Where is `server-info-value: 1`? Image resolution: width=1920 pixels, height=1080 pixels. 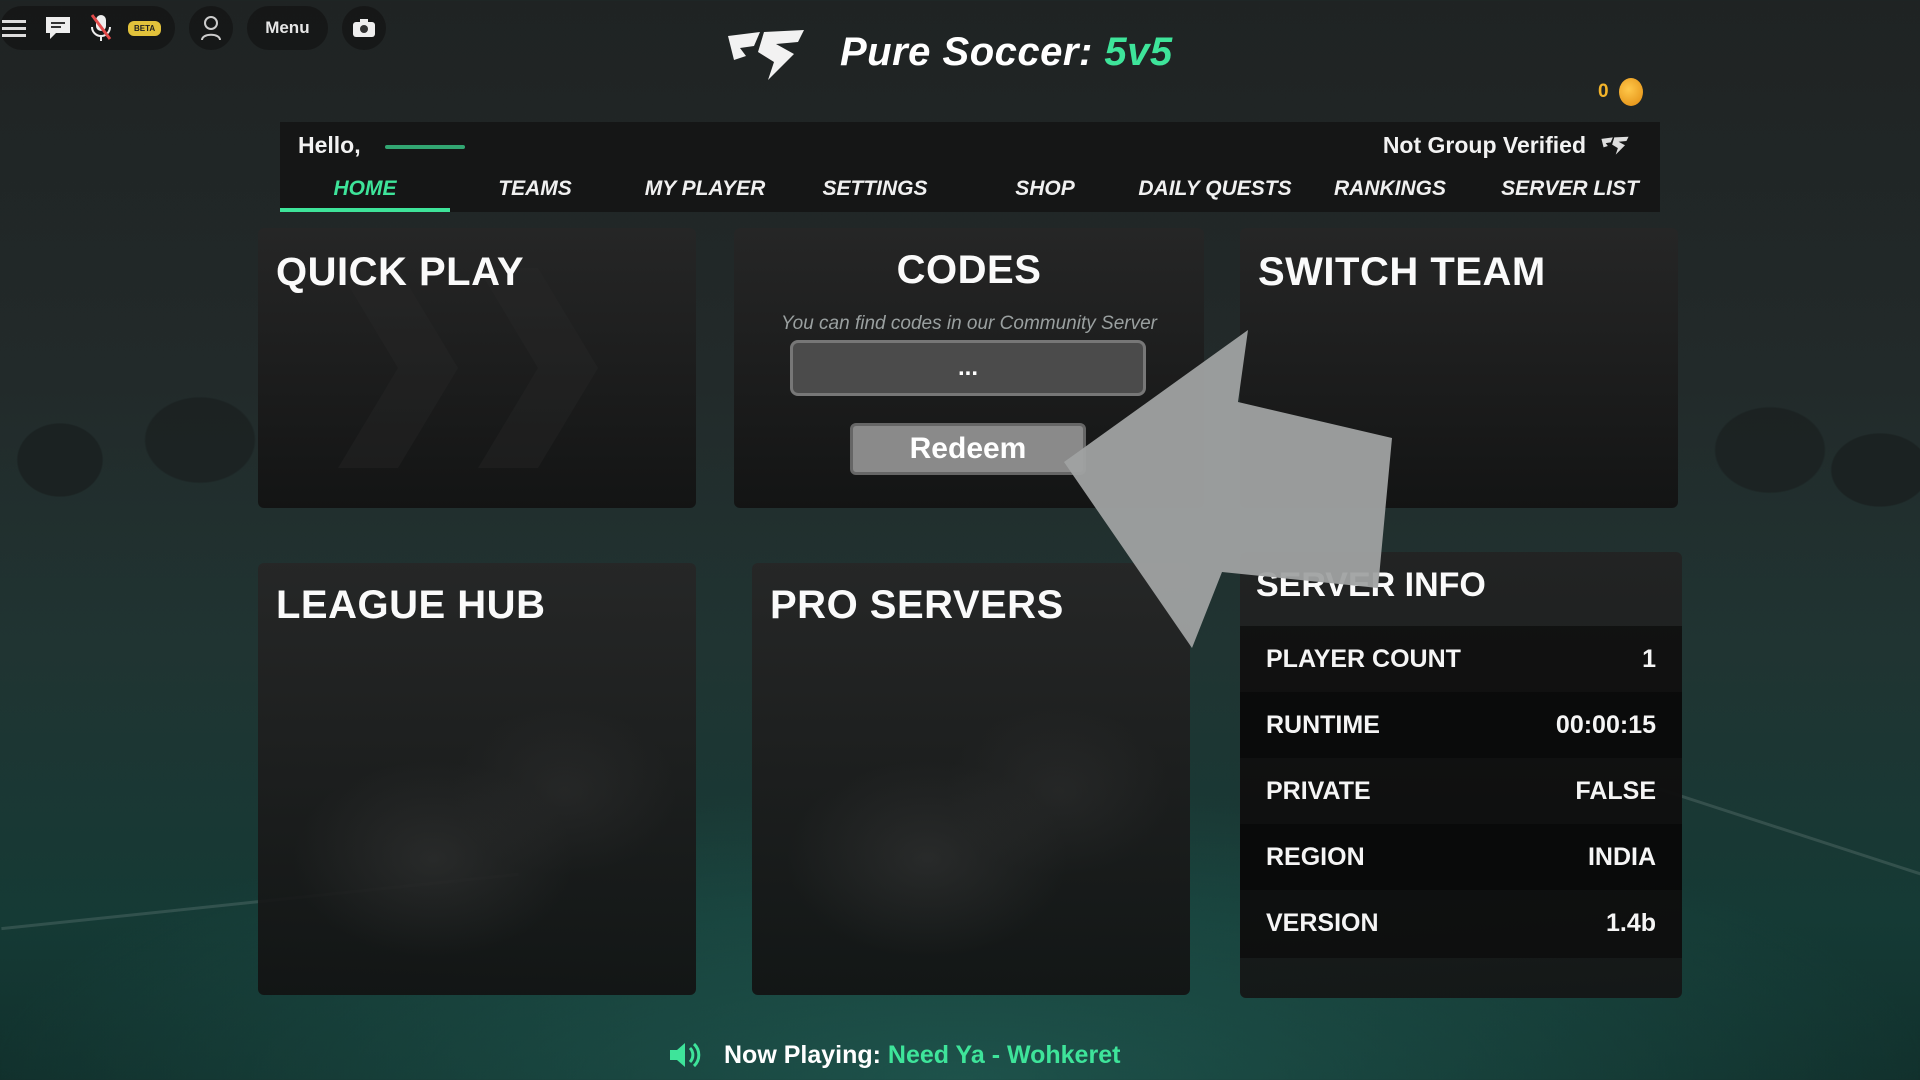
server-info-value: 1 is located at coordinates (1649, 658).